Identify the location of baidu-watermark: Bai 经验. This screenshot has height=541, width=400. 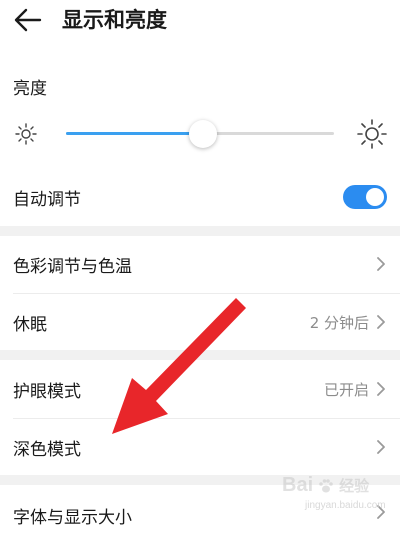
(325, 485).